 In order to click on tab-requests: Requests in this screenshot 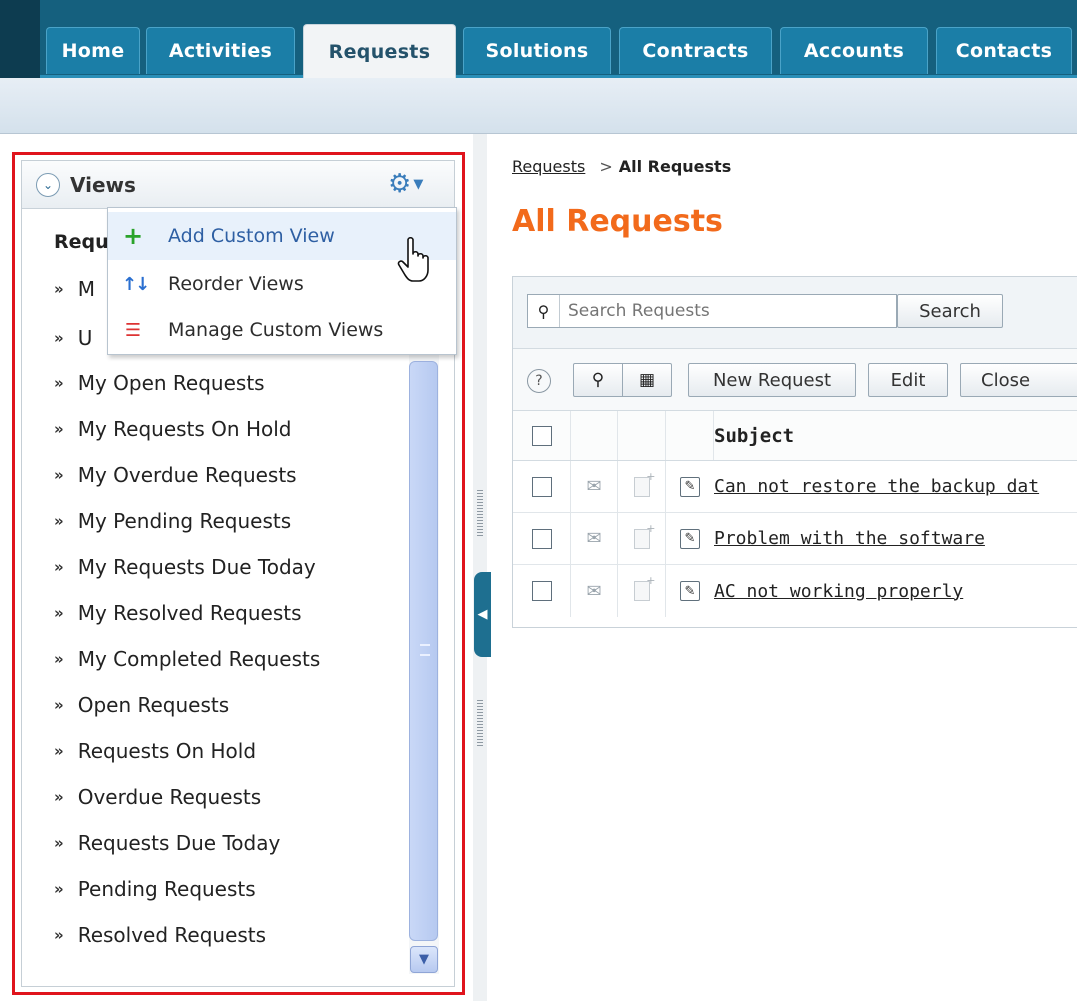, I will do `click(379, 51)`.